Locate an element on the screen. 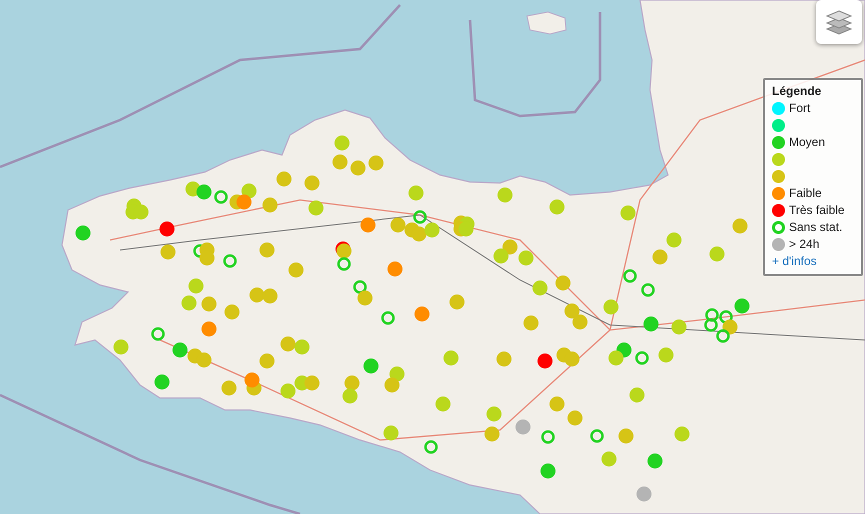  legend-label: Très faible is located at coordinates (817, 210).